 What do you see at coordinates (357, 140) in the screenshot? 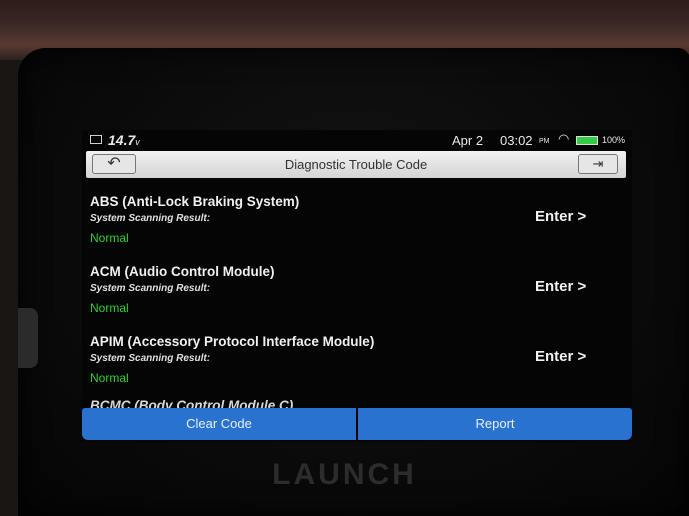
I see `status-bar: 14.7v Apr 2 03:02 PM ◠ 100%` at bounding box center [357, 140].